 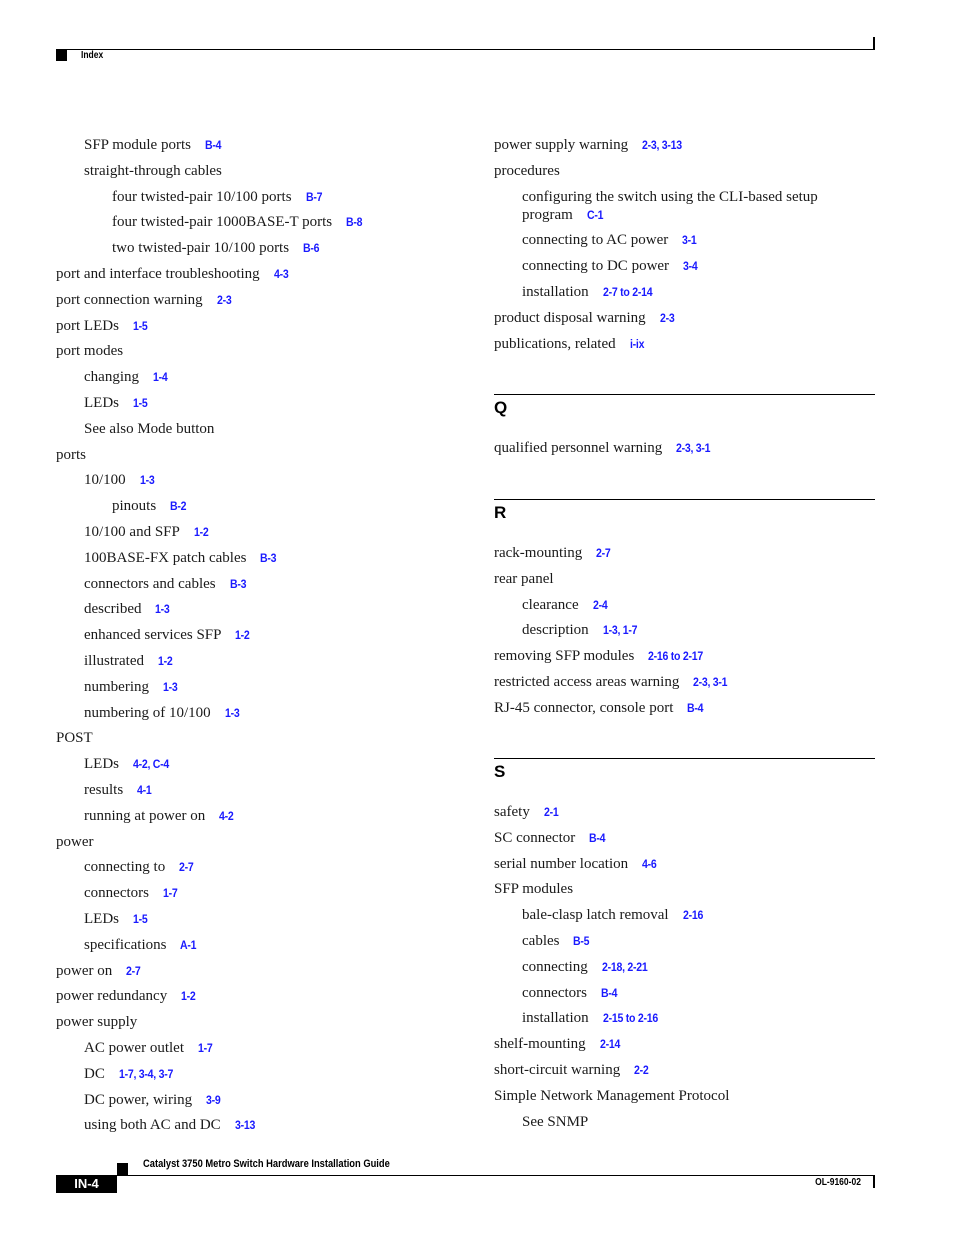 I want to click on index-term: connectors and cables, so click(x=150, y=583).